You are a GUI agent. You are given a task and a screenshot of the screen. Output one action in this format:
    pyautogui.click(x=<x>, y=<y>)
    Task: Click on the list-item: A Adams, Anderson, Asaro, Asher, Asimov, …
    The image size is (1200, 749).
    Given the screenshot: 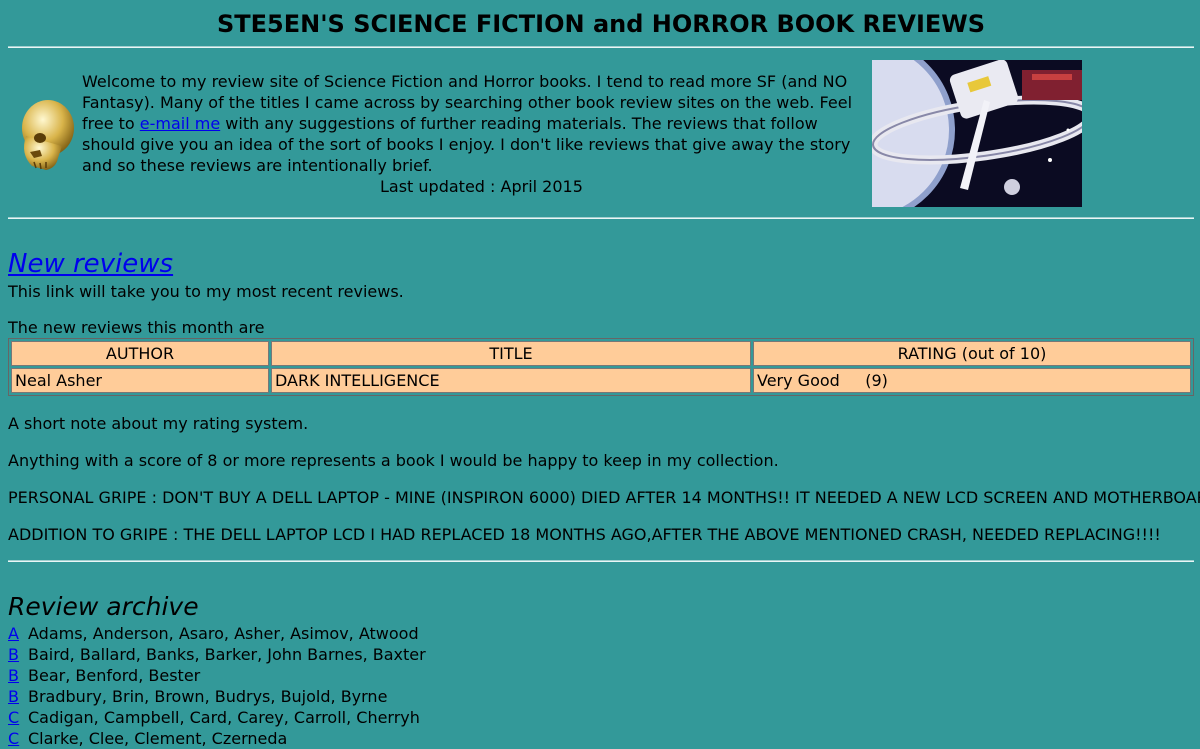 What is the action you would take?
    pyautogui.click(x=213, y=633)
    